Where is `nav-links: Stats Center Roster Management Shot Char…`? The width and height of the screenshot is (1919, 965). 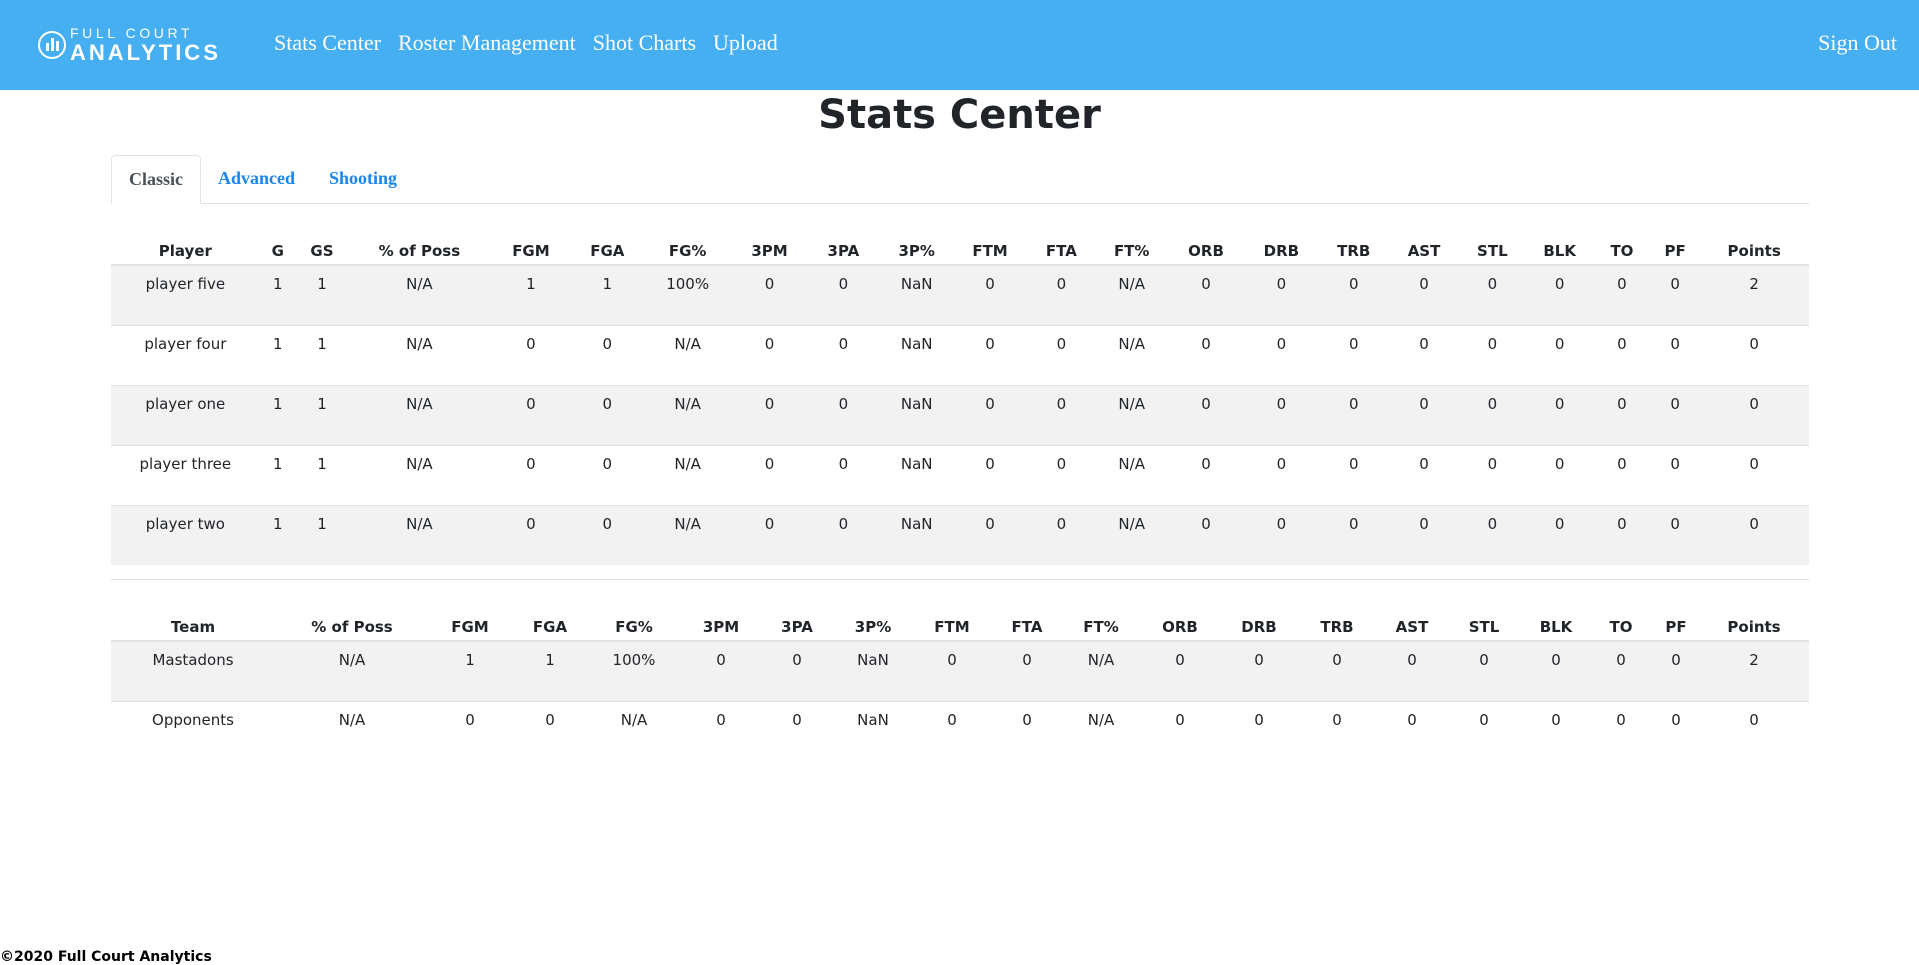 nav-links: Stats Center Roster Management Shot Char… is located at coordinates (534, 43).